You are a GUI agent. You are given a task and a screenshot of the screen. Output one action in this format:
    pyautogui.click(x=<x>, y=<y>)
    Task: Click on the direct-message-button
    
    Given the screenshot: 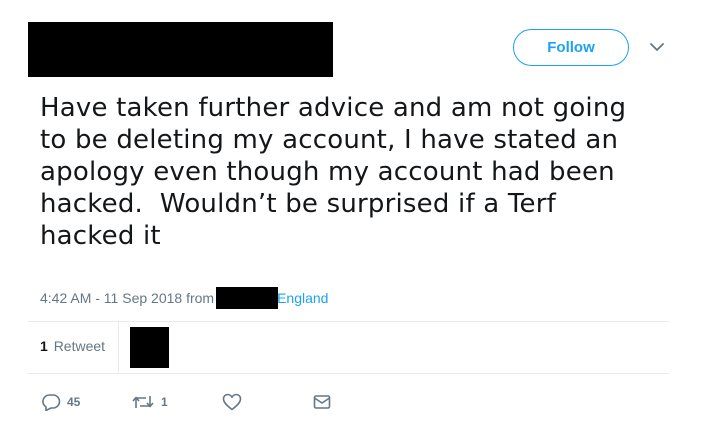 What is the action you would take?
    pyautogui.click(x=322, y=402)
    